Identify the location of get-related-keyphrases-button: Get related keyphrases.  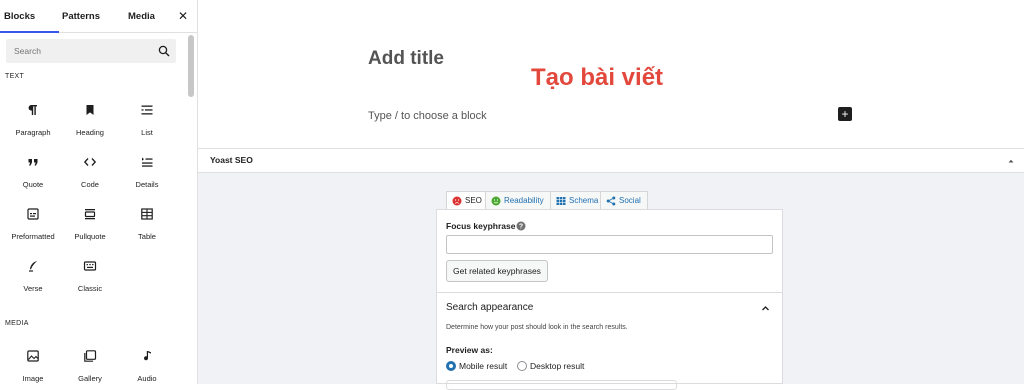
(497, 271).